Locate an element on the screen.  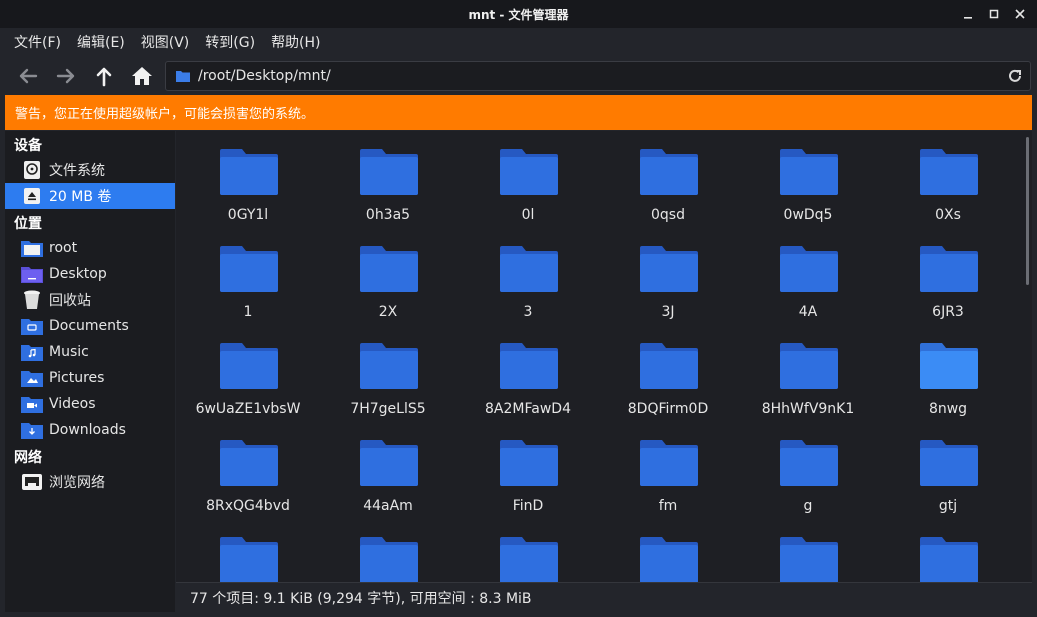
file-item: 0Xs is located at coordinates (948, 186).